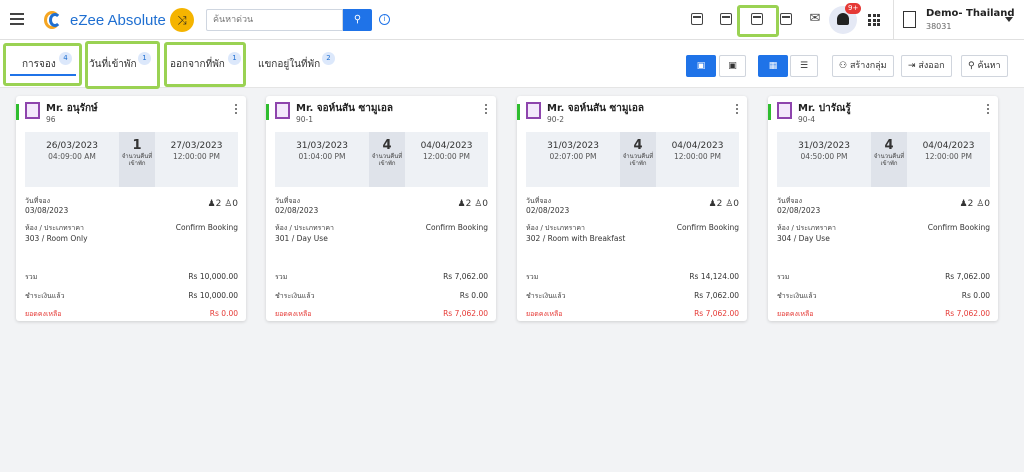  What do you see at coordinates (773, 66) in the screenshot?
I see `grid-view-button: ▦` at bounding box center [773, 66].